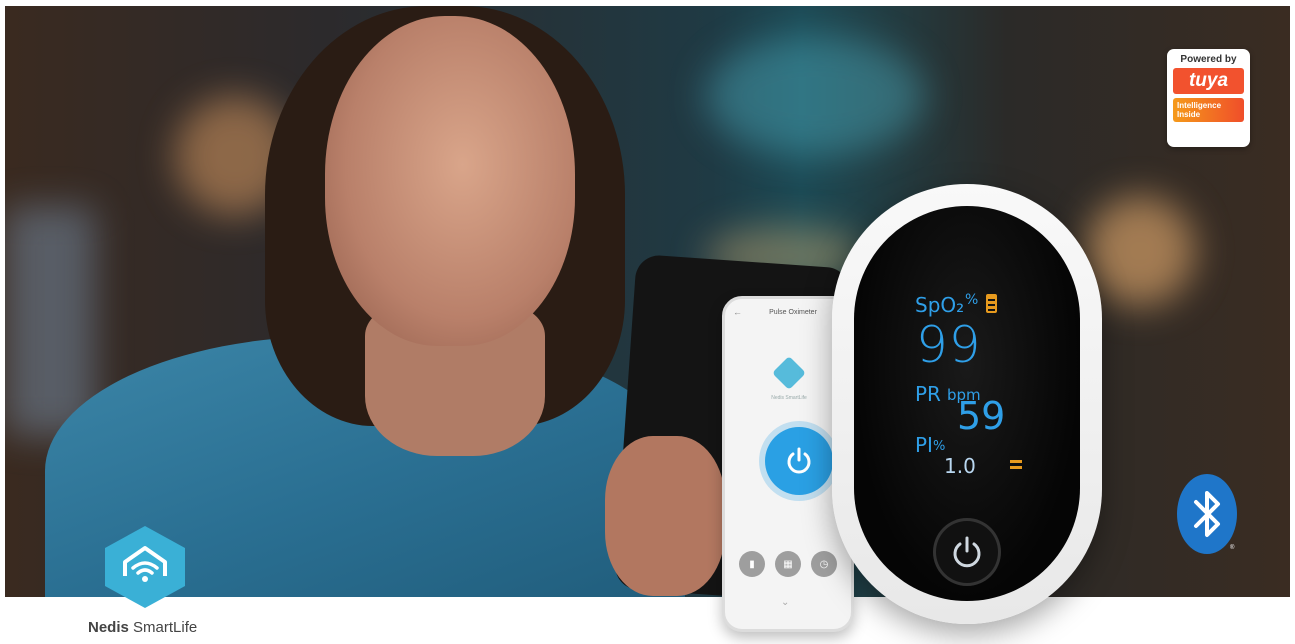 This screenshot has height=644, width=1295. What do you see at coordinates (1232, 548) in the screenshot?
I see `bluetooth-registered-mark: ®` at bounding box center [1232, 548].